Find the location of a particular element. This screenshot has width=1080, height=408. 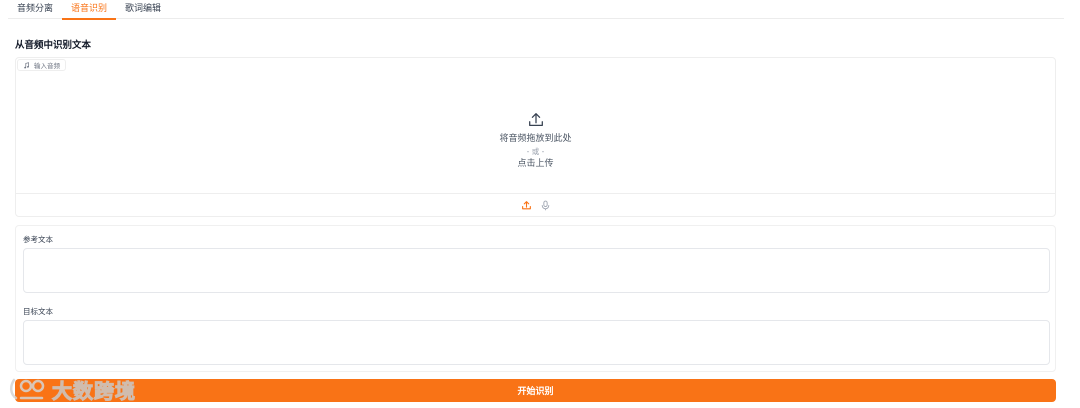

click-to-upload-text: 点击上传 is located at coordinates (535, 164).